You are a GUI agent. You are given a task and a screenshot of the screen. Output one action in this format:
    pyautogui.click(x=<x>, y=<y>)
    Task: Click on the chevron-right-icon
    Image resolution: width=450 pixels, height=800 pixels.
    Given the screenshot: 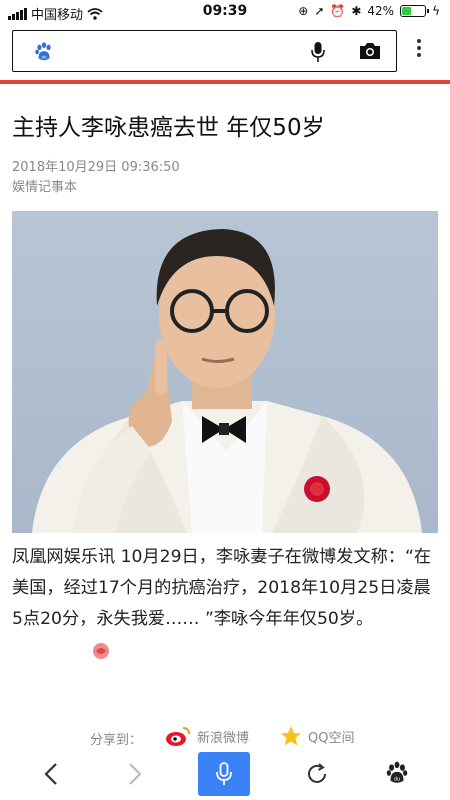 What is the action you would take?
    pyautogui.click(x=135, y=774)
    